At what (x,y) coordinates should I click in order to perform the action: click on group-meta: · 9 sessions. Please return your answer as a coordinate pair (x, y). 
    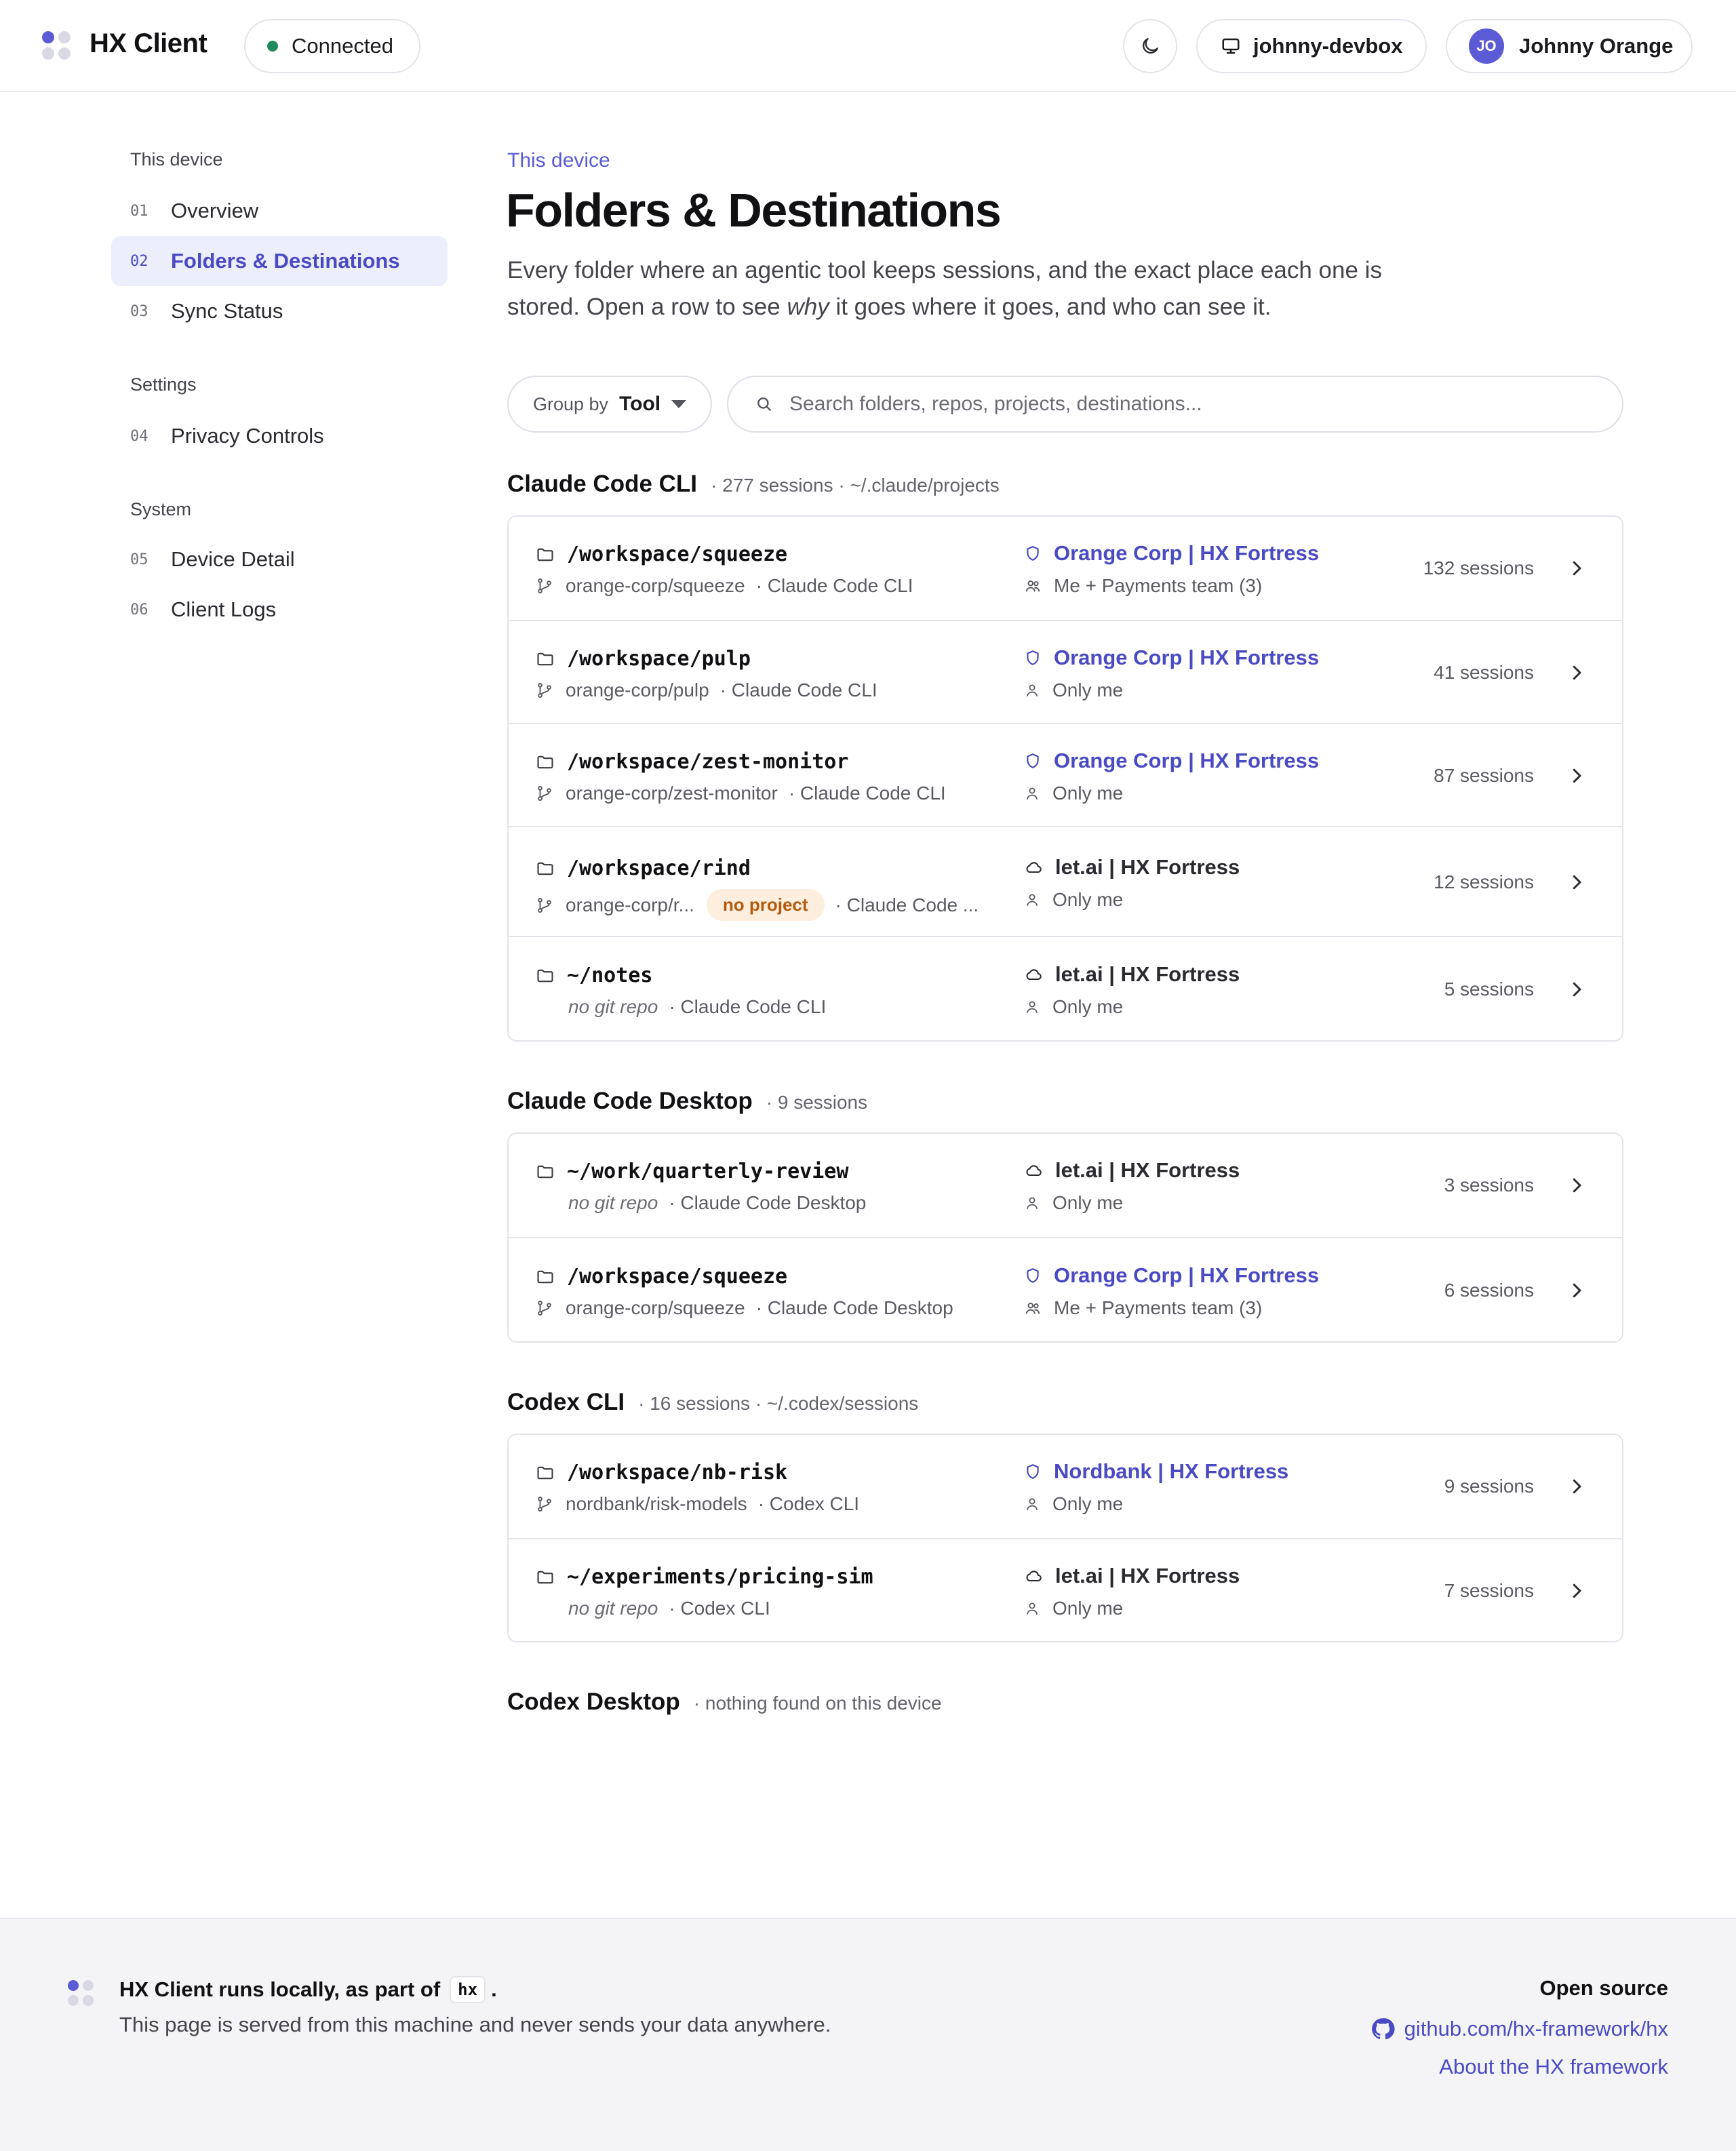
    Looking at the image, I should click on (817, 1102).